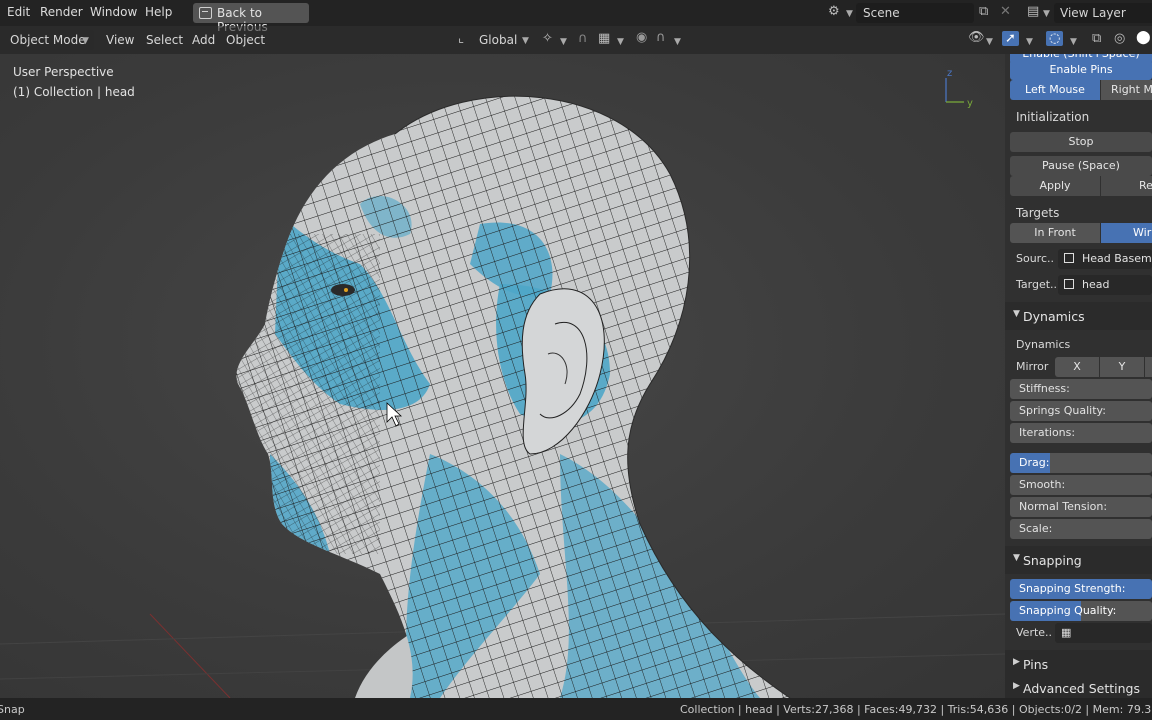 The height and width of the screenshot is (720, 1152). What do you see at coordinates (641, 37) in the screenshot?
I see `proportional-edit-icon: ◉` at bounding box center [641, 37].